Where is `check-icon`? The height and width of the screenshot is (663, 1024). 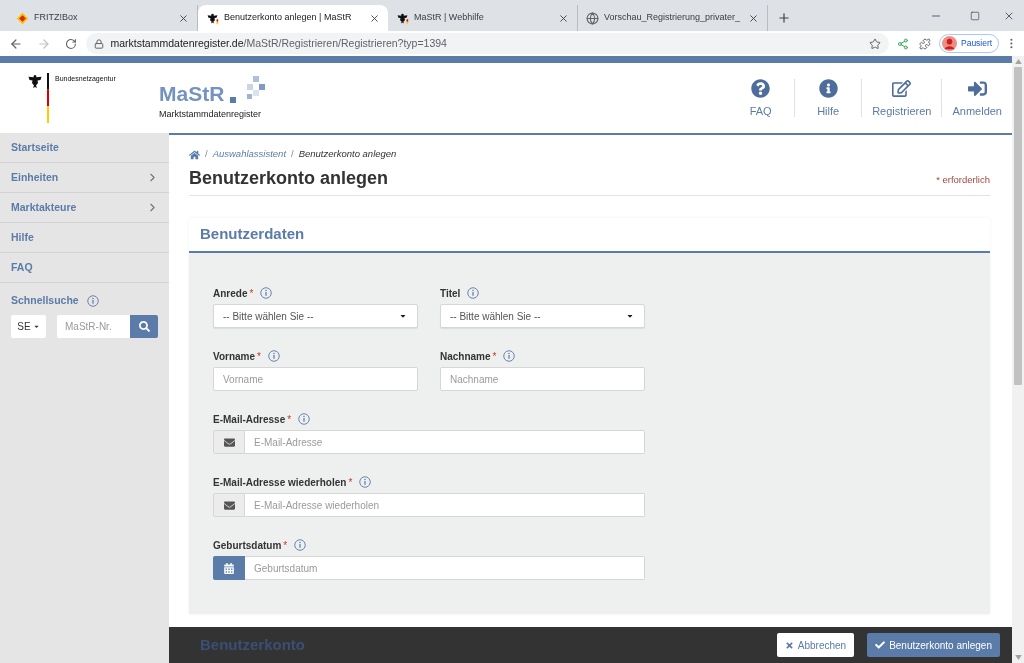
check-icon is located at coordinates (880, 645).